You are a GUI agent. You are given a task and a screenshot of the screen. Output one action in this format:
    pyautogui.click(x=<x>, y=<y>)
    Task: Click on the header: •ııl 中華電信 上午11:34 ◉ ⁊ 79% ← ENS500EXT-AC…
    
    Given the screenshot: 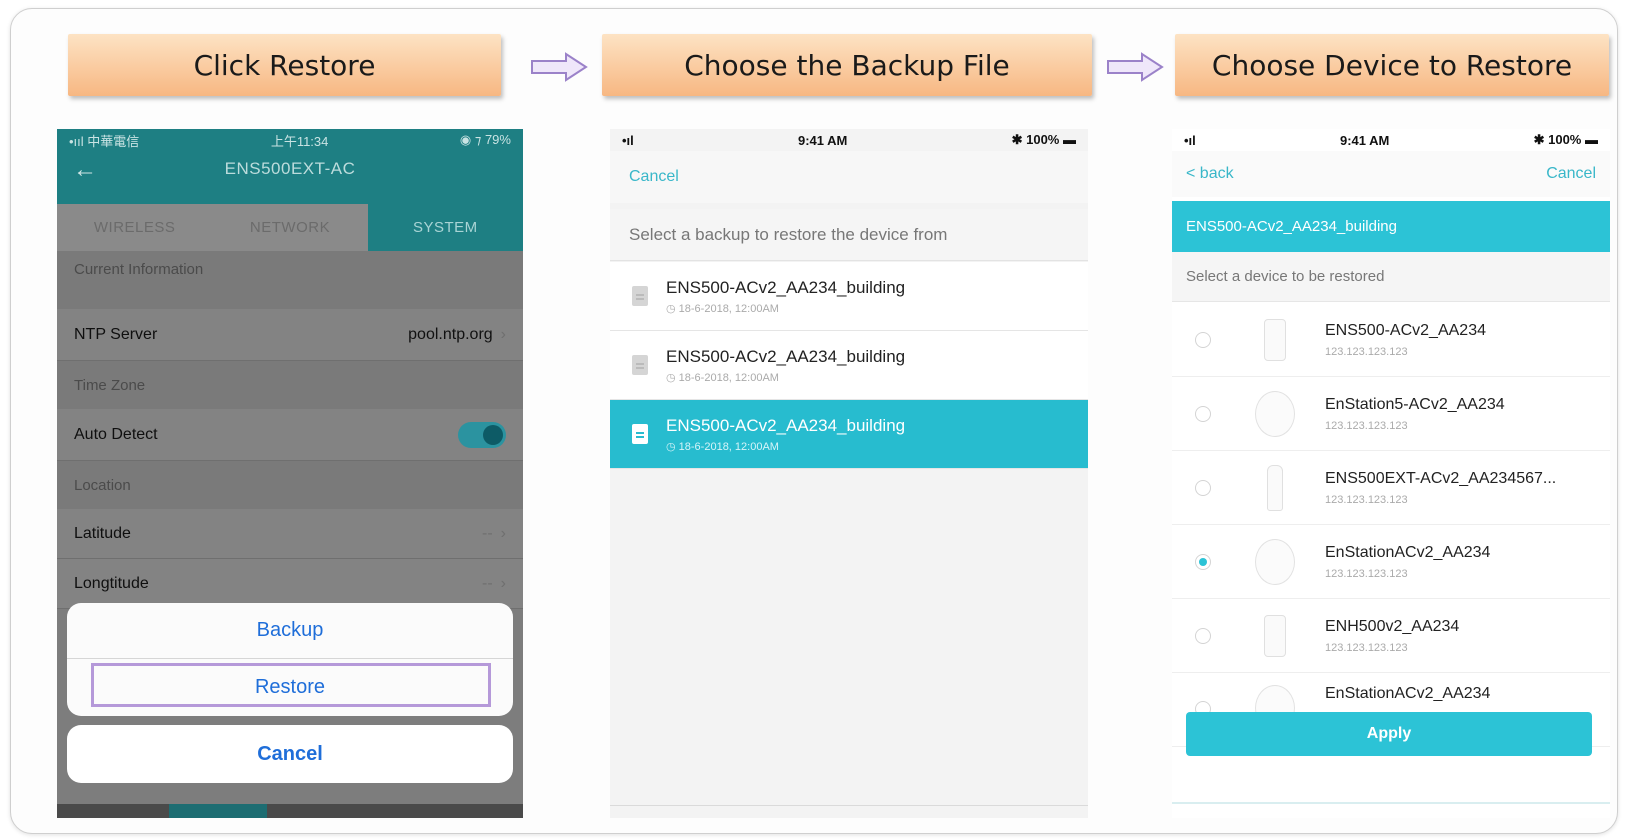 What is the action you would take?
    pyautogui.click(x=290, y=190)
    